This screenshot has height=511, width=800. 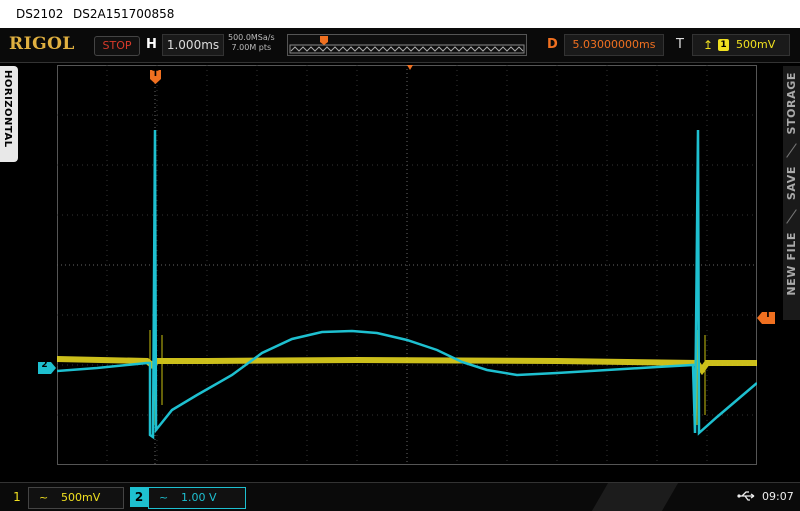 I want to click on horizontal-label: H, so click(x=151, y=44).